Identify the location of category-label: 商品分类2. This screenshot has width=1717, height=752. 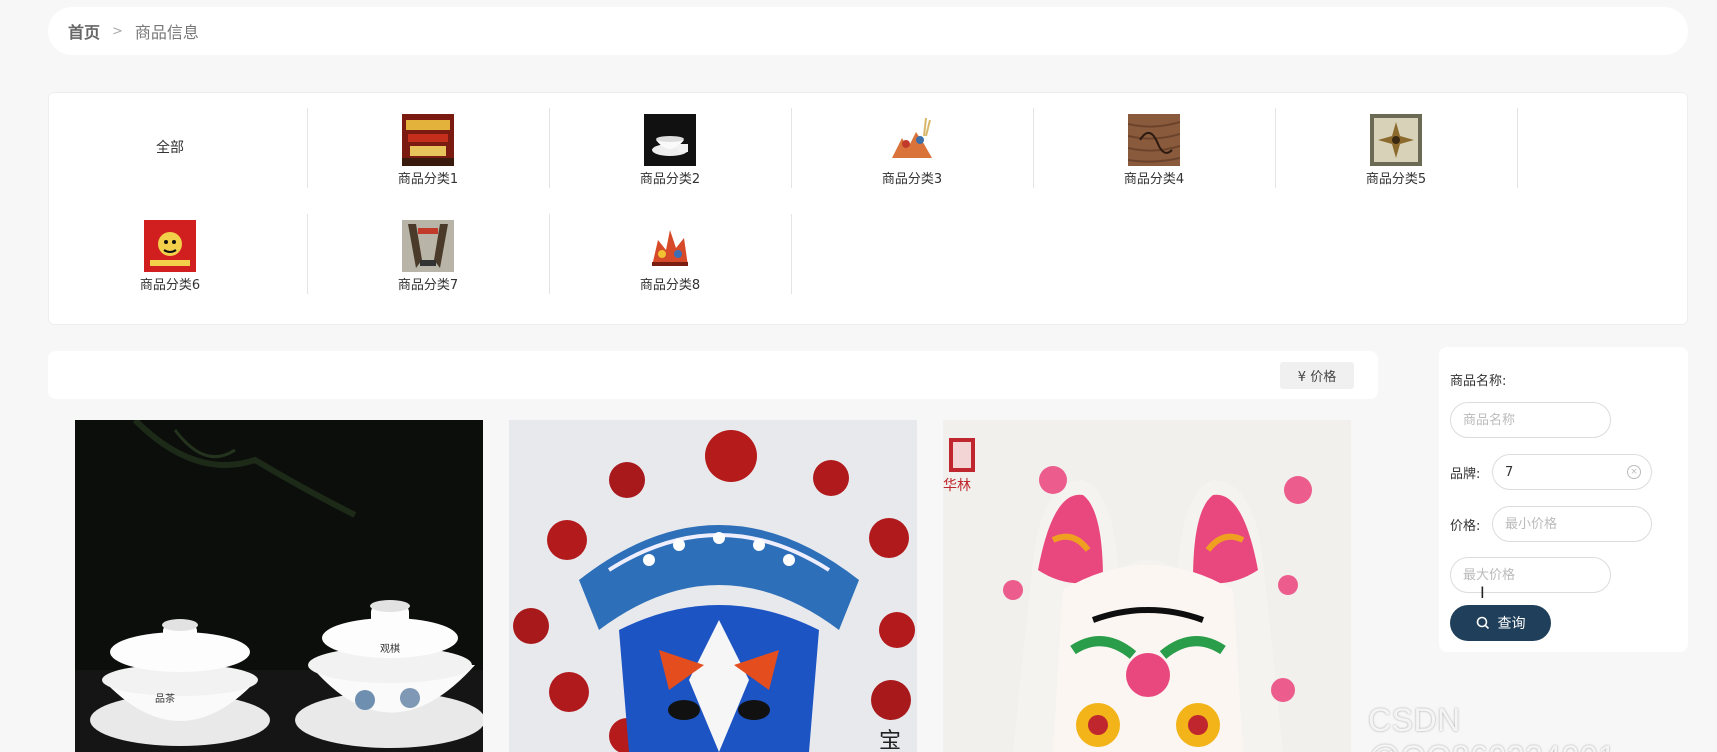
(670, 179).